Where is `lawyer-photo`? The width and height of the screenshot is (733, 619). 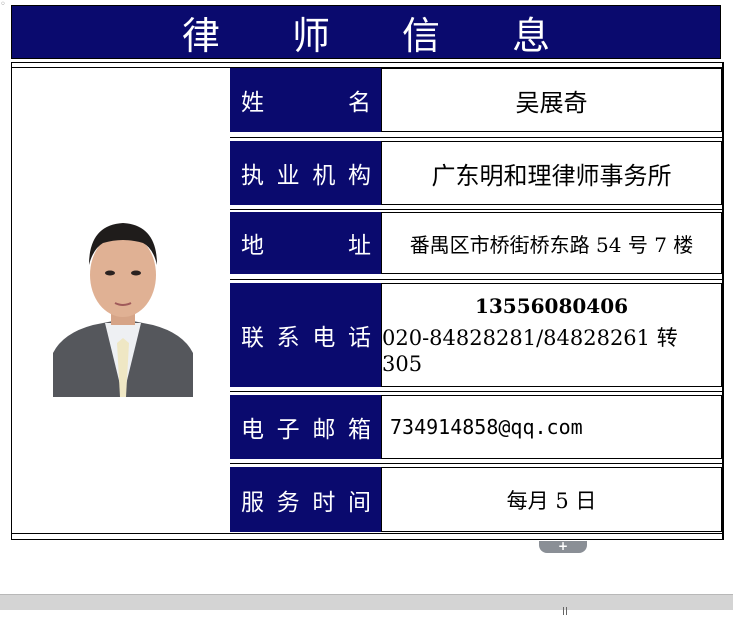 lawyer-photo is located at coordinates (123, 300).